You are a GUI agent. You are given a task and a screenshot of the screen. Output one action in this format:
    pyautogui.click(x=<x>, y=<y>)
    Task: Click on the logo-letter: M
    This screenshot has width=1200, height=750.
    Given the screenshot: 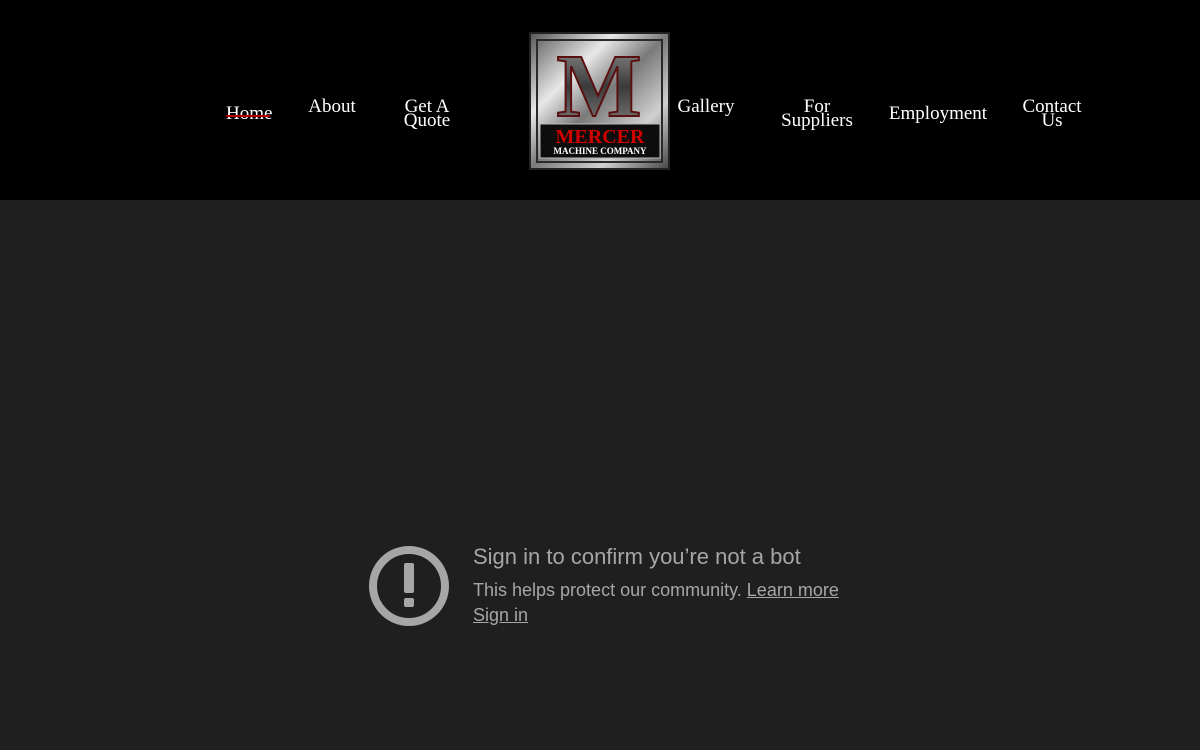 What is the action you would take?
    pyautogui.click(x=599, y=86)
    